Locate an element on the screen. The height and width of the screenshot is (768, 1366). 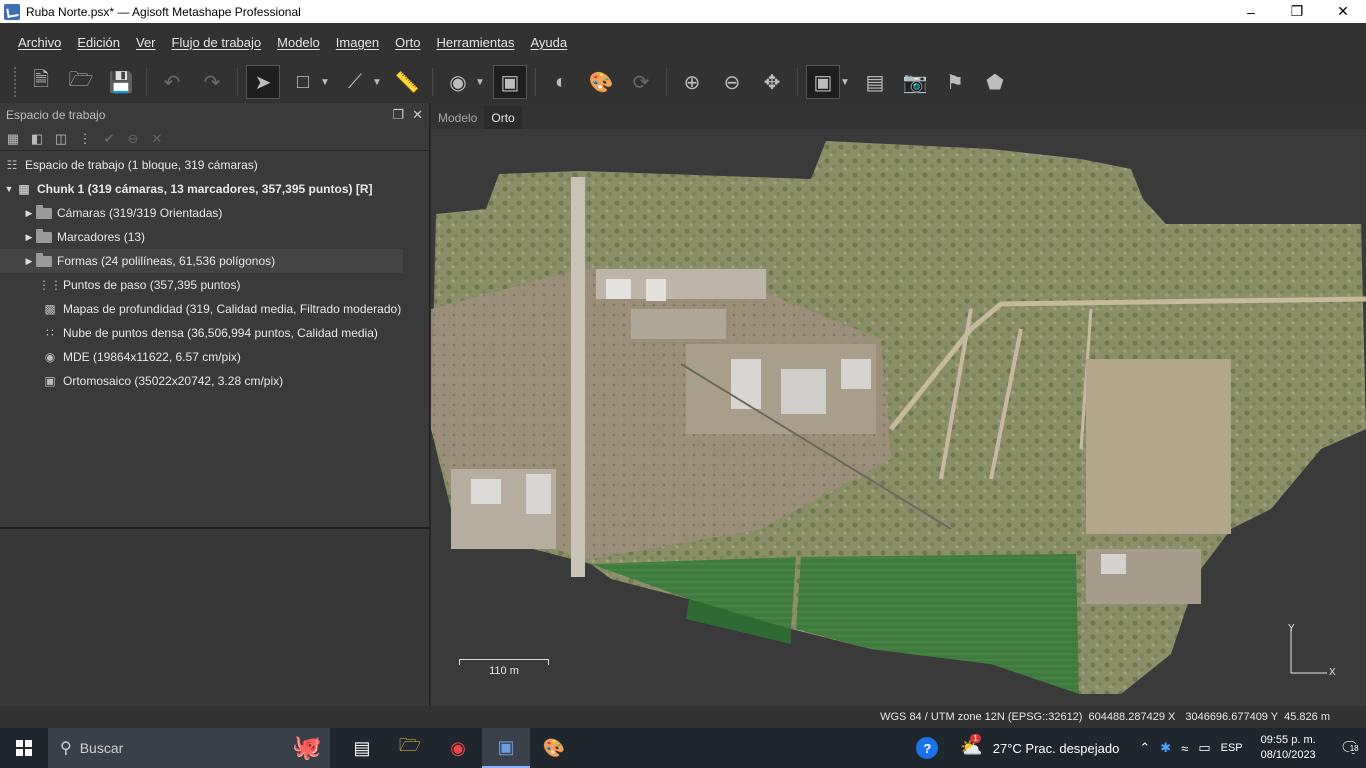
ortho-image-icon: ▣ is located at coordinates (823, 82).